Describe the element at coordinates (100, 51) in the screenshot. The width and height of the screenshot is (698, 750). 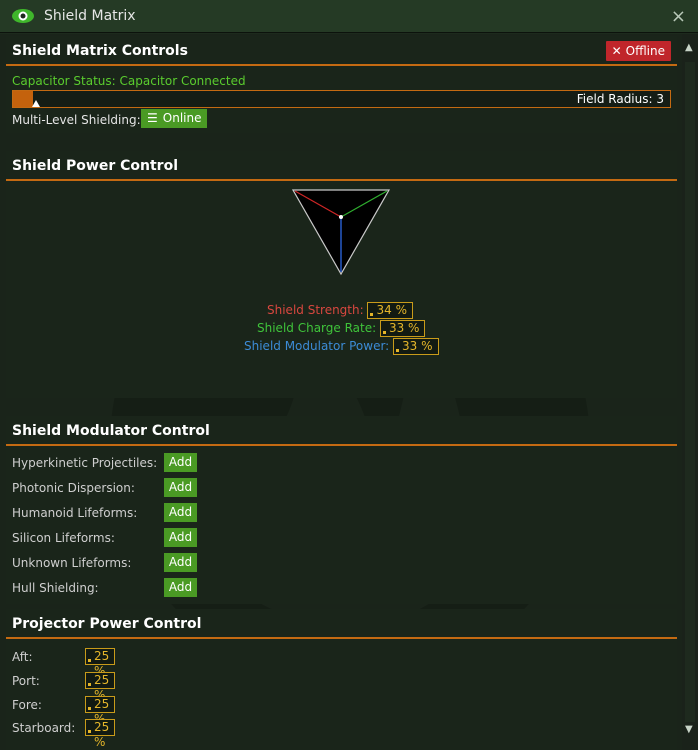
I see `section-title: Shield Matrix Controls` at that location.